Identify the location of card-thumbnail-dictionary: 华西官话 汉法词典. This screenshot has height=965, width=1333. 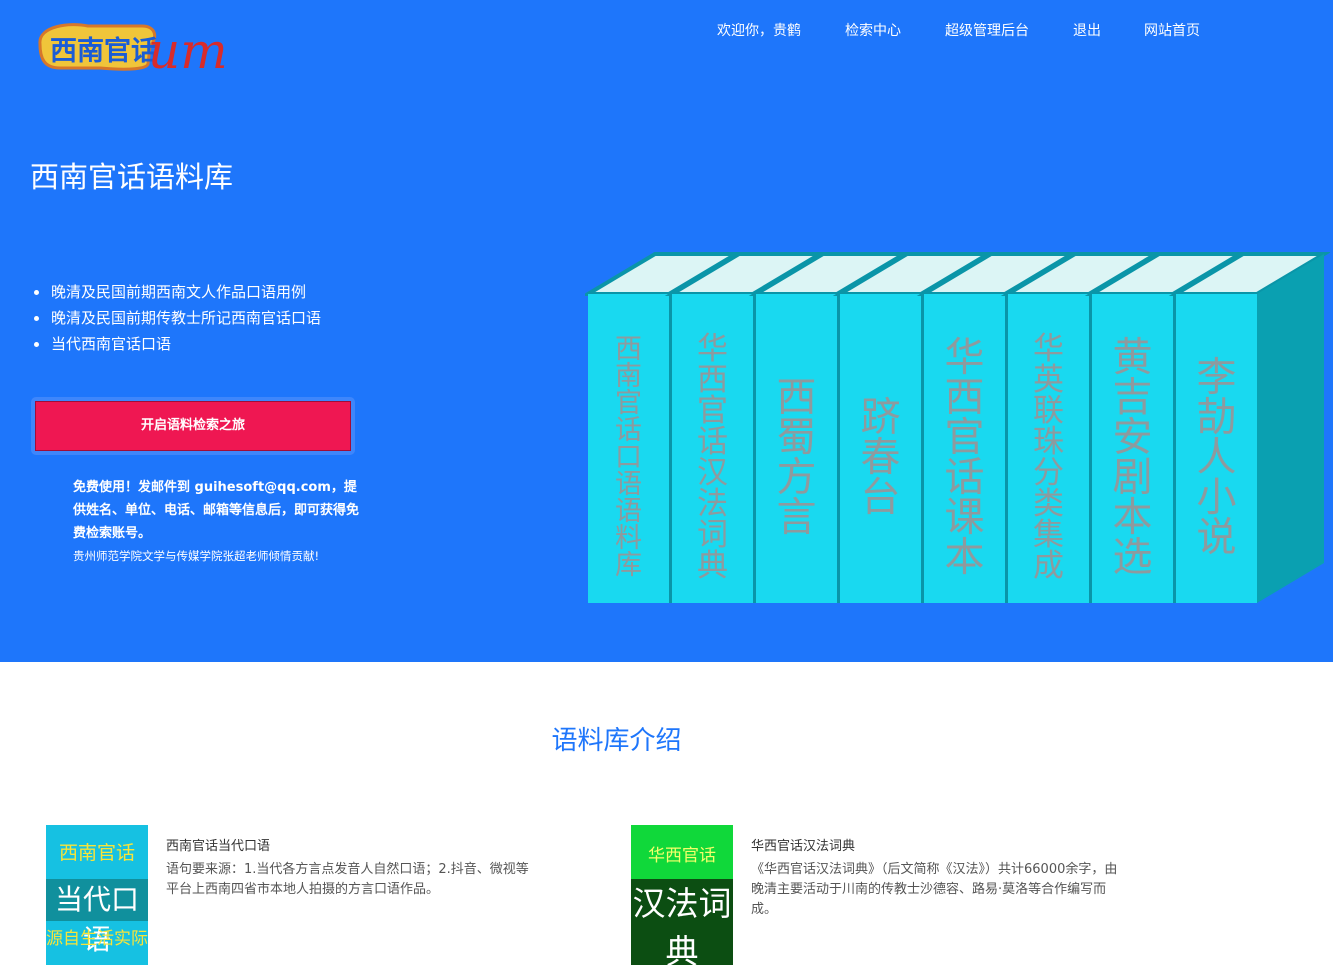
(682, 895).